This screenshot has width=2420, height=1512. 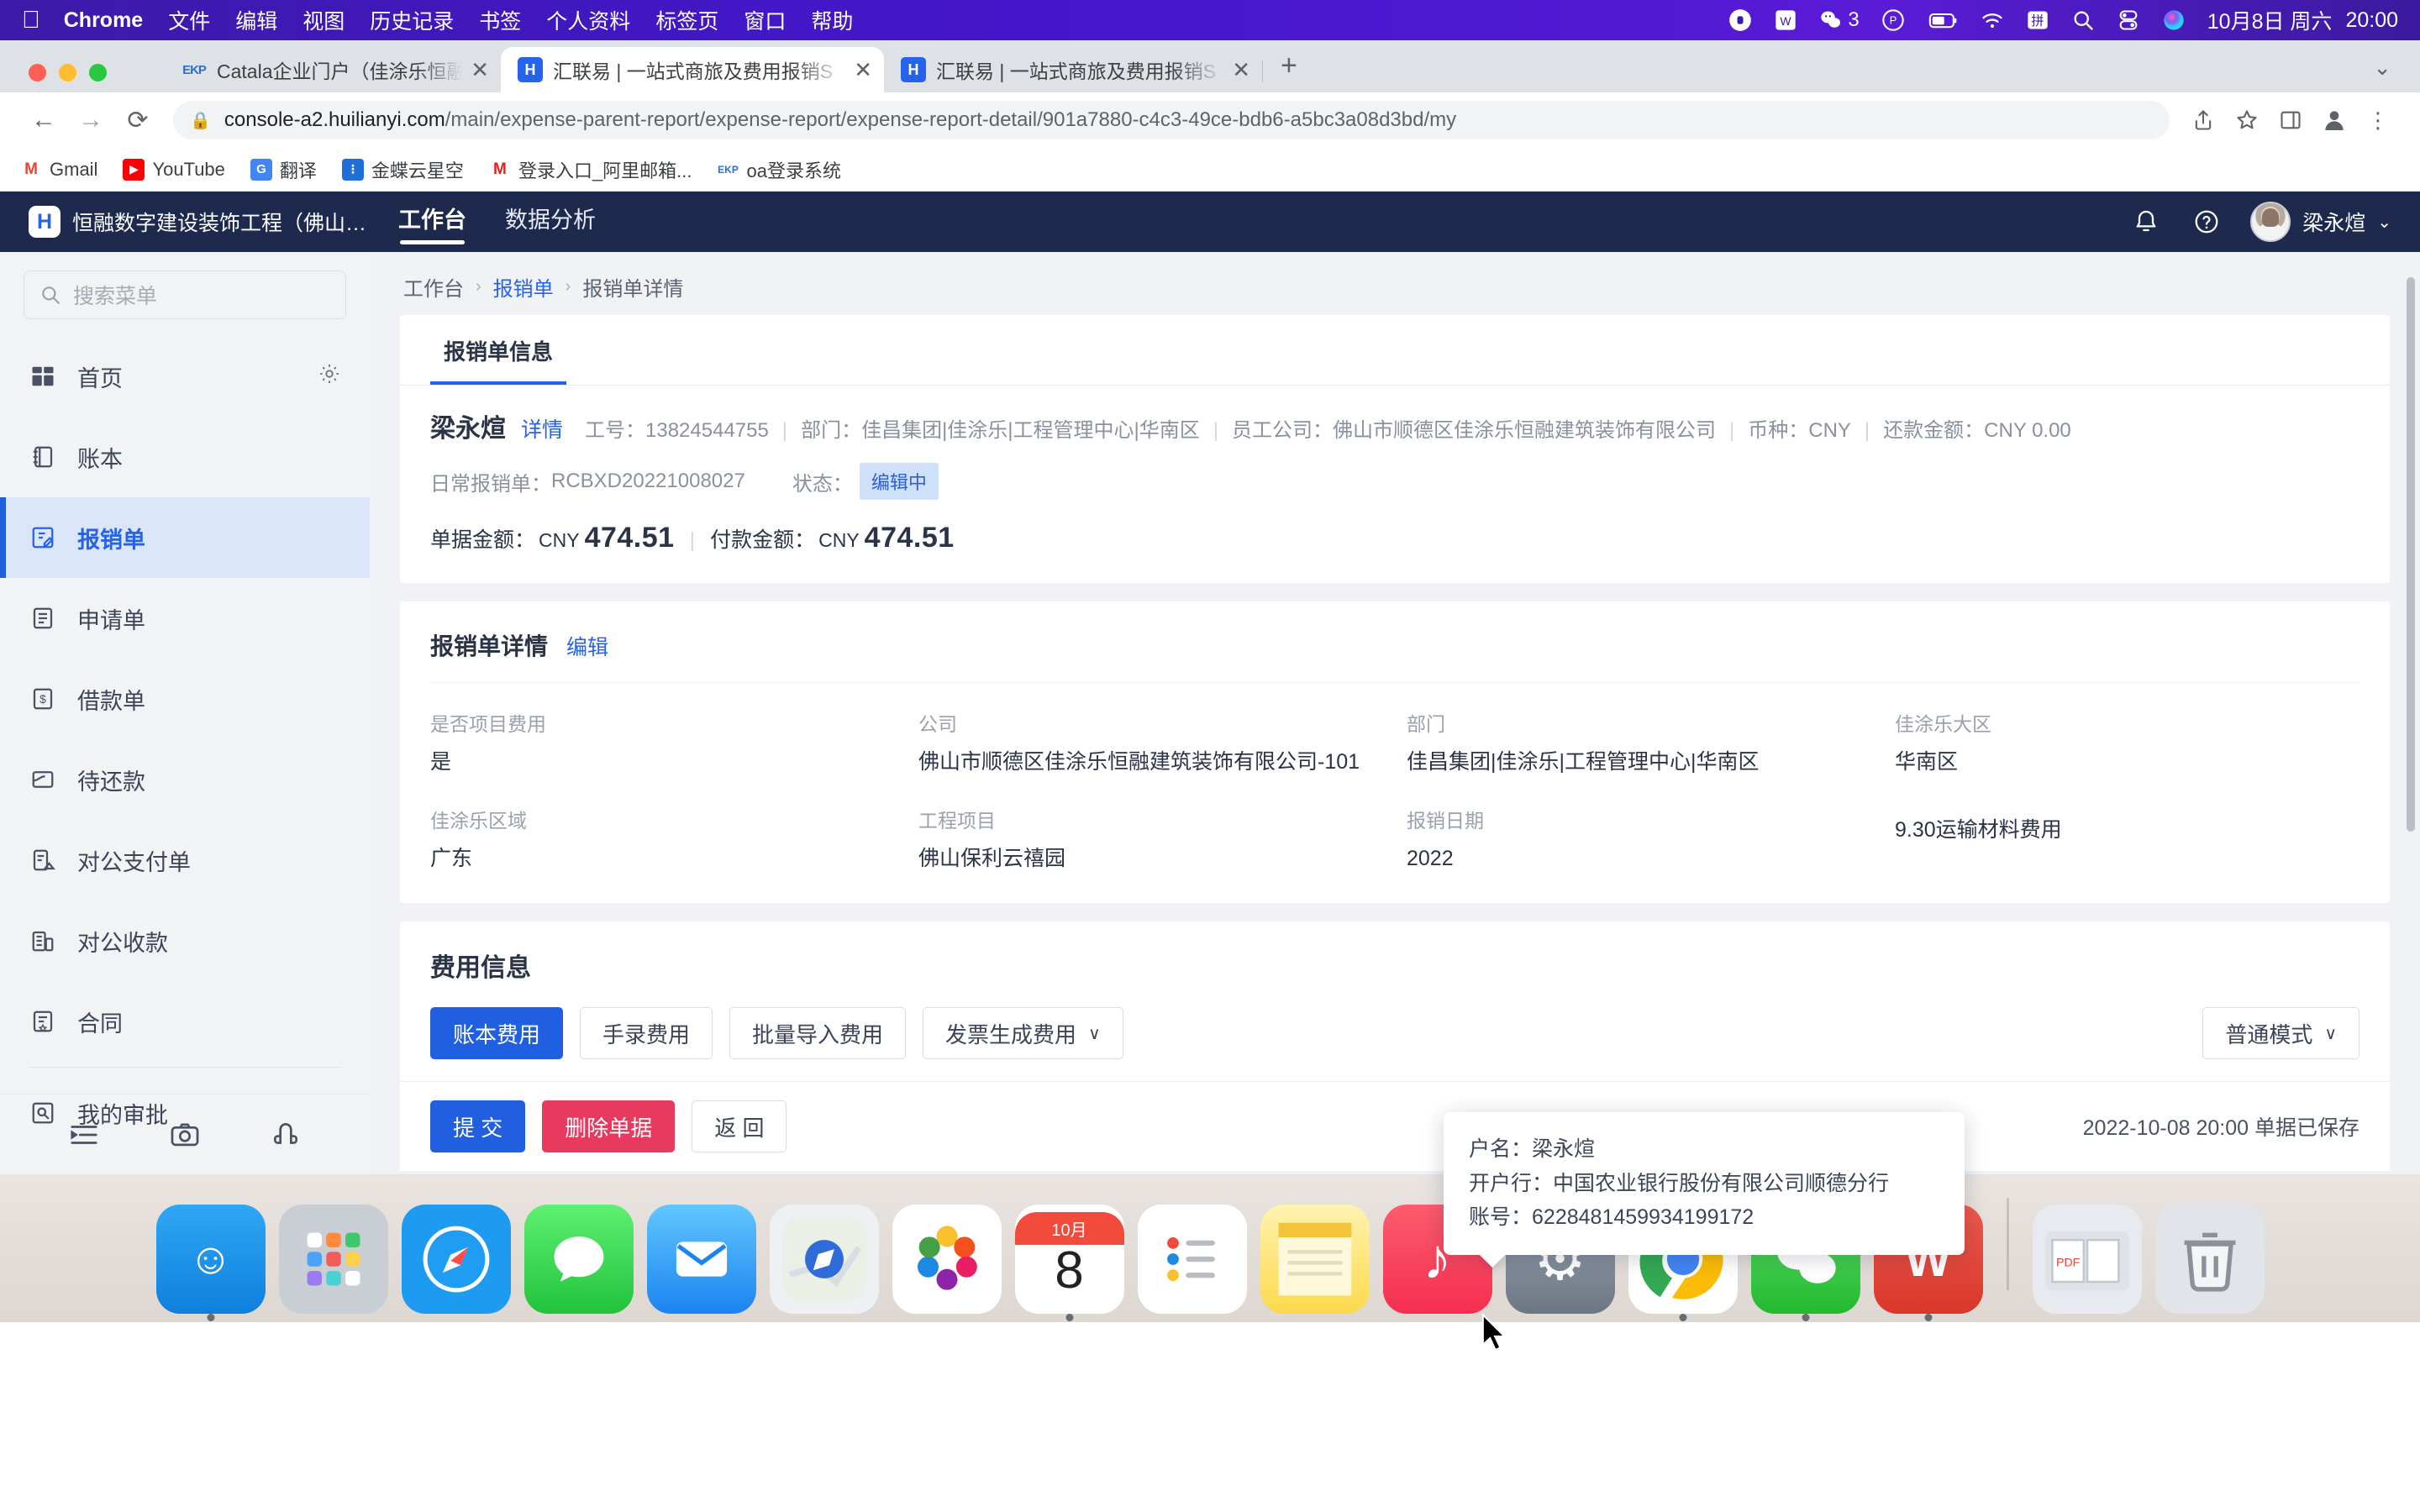 What do you see at coordinates (2038, 20) in the screenshot?
I see `input-method-icon: 拼` at bounding box center [2038, 20].